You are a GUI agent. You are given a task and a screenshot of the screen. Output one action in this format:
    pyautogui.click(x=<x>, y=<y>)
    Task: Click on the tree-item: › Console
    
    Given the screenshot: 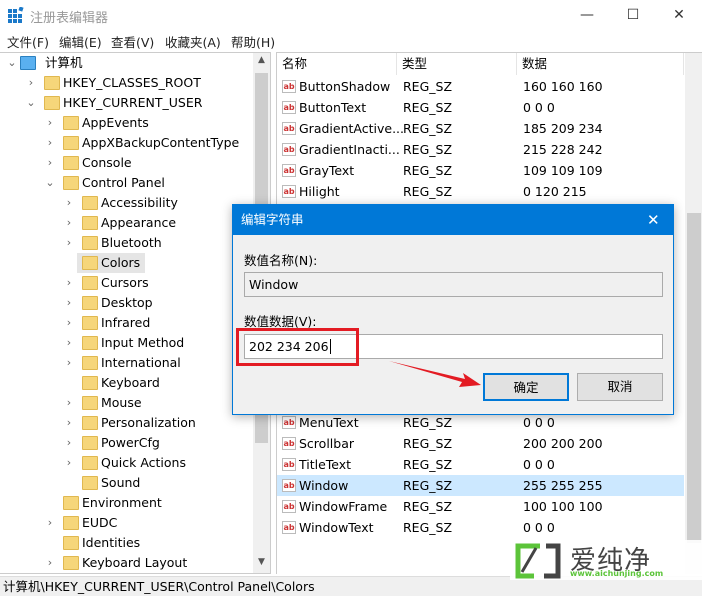 What is the action you would take?
    pyautogui.click(x=126, y=163)
    